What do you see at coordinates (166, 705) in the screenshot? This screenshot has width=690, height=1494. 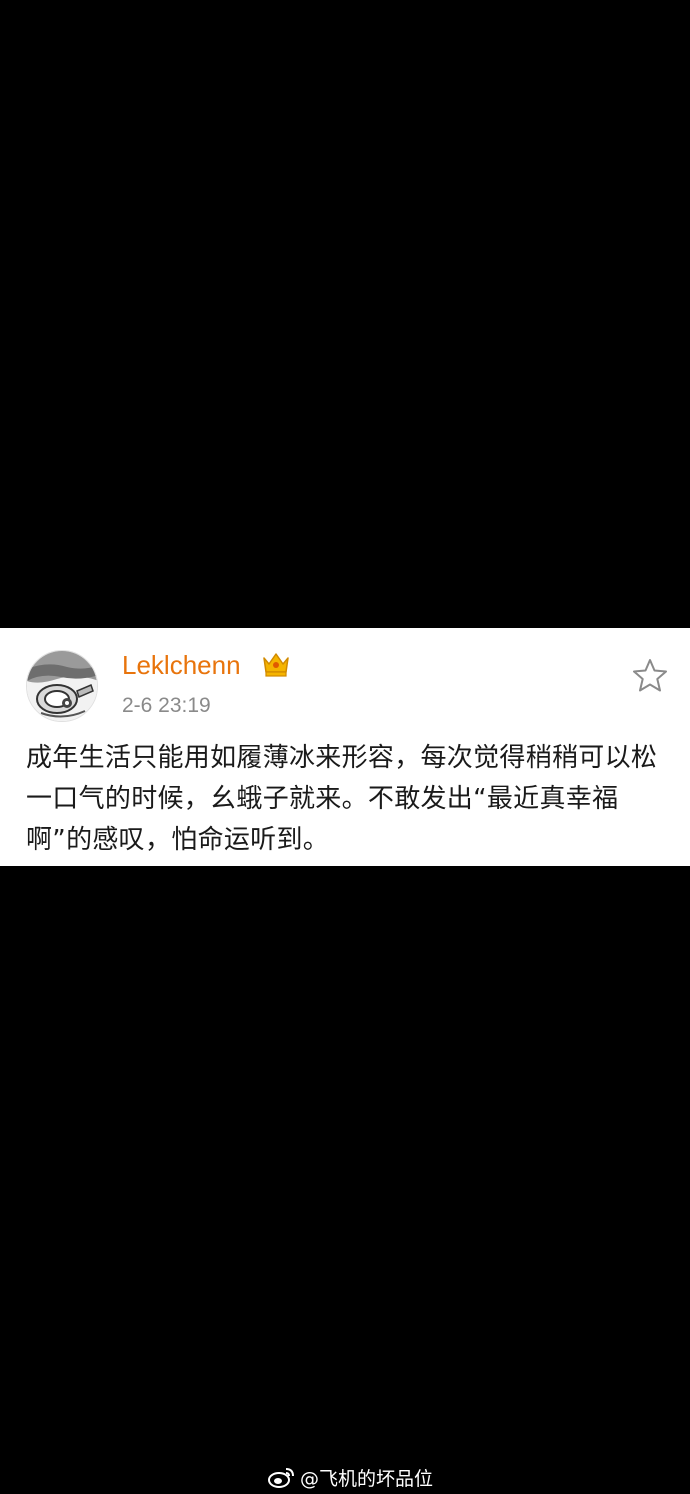 I see `post-timestamp: 2-6 23:19` at bounding box center [166, 705].